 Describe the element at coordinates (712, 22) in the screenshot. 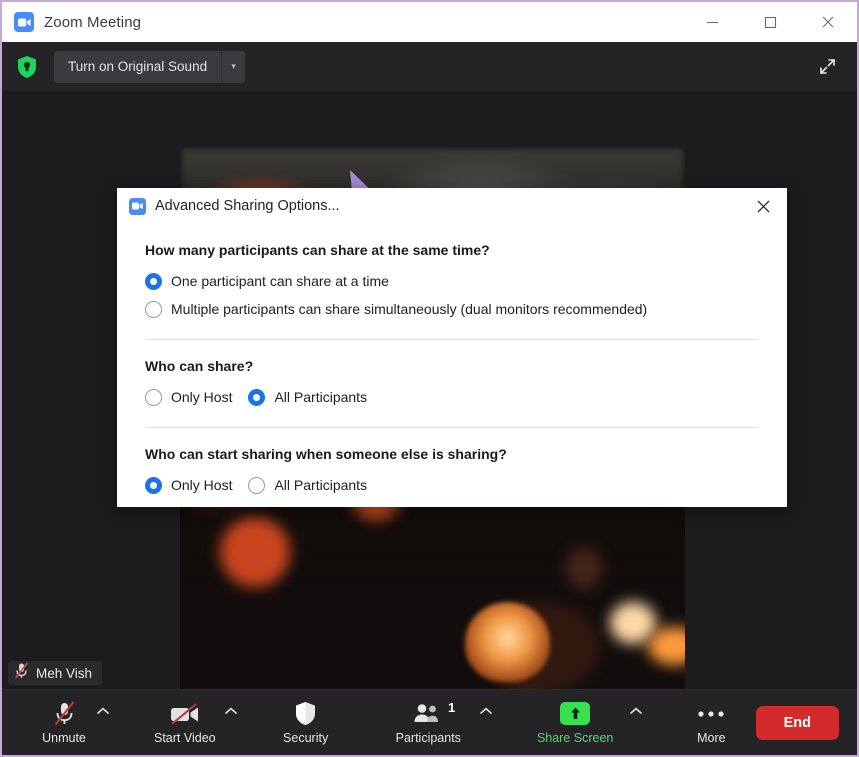

I see `minimize-button` at that location.